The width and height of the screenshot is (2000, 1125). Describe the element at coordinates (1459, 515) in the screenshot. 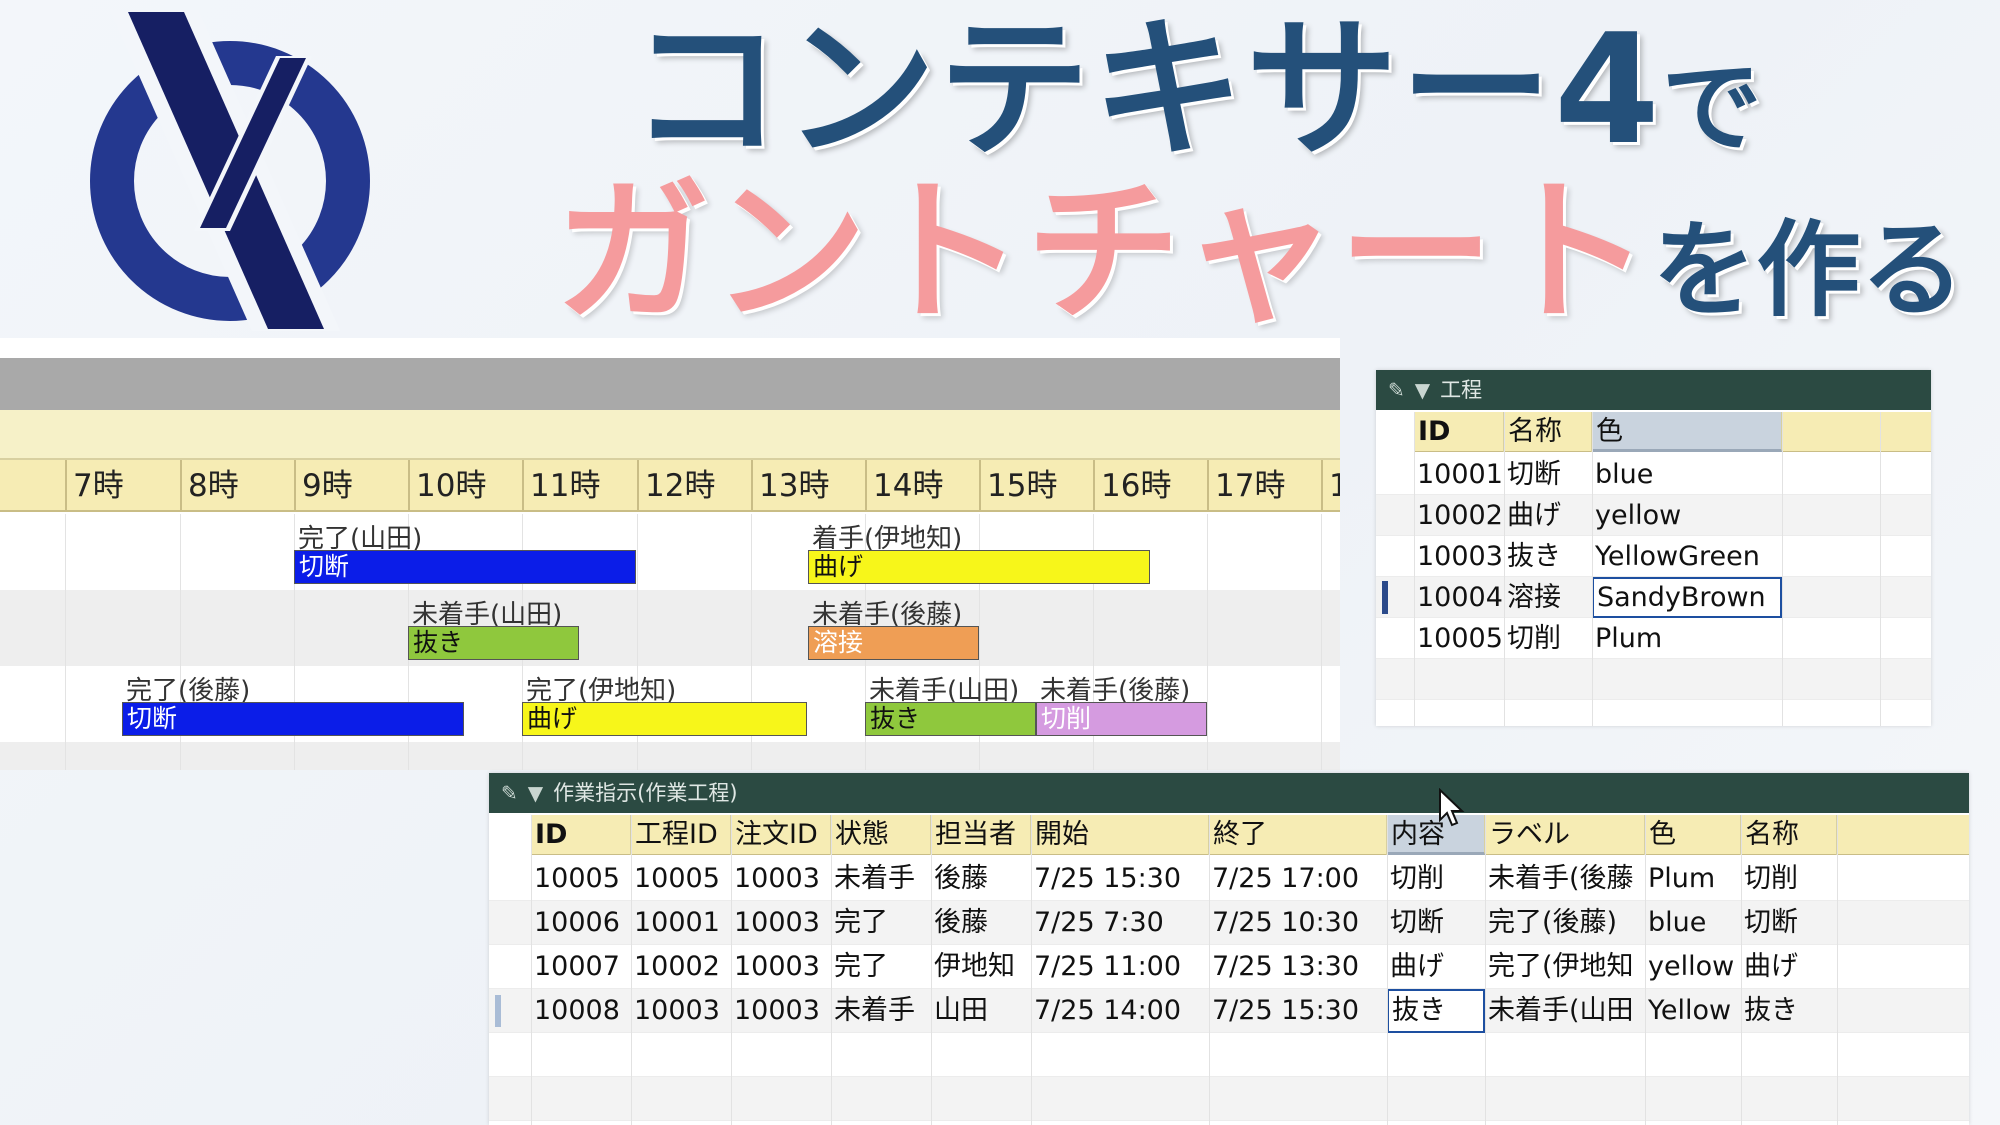

I see `cell-id: 10002` at that location.